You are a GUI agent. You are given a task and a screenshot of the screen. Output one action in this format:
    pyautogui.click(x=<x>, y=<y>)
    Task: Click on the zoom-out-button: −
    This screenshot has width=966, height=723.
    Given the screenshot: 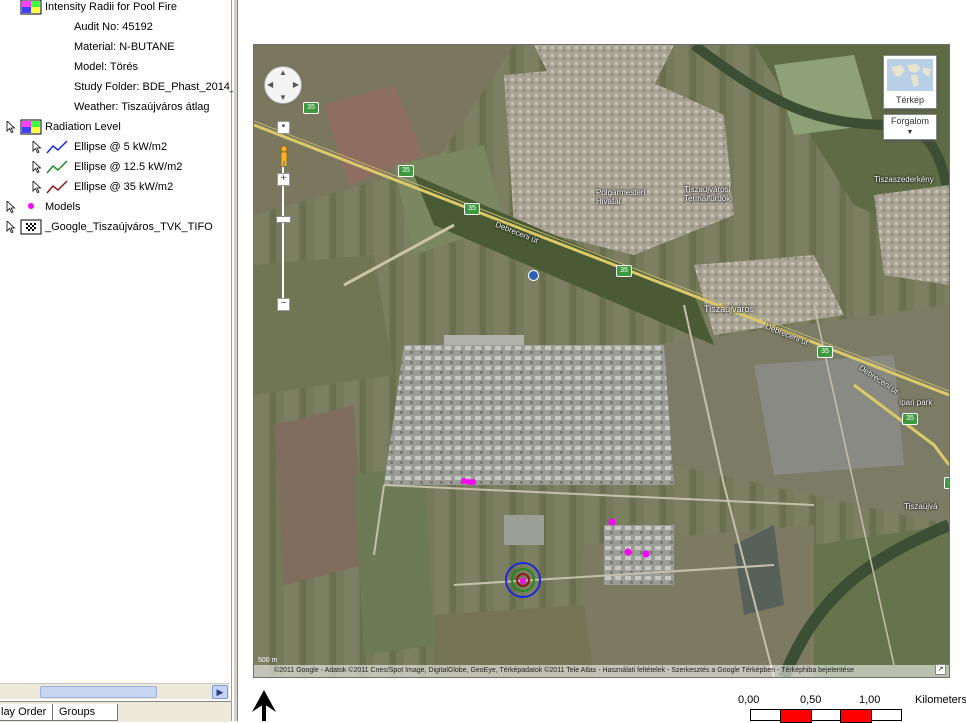 What is the action you would take?
    pyautogui.click(x=283, y=304)
    